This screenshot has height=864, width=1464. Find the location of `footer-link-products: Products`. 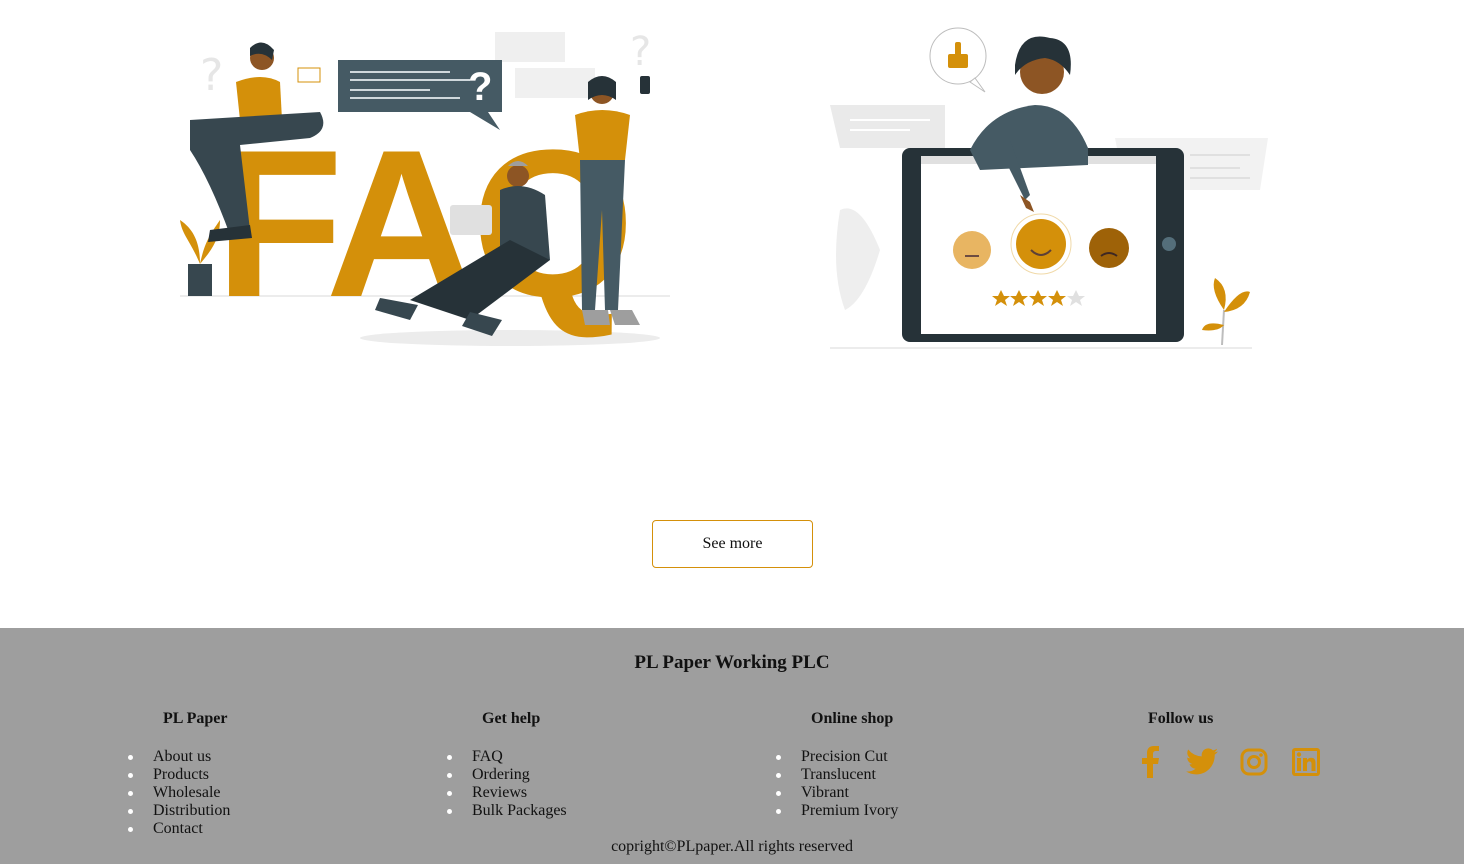

footer-link-products: Products is located at coordinates (178, 775).